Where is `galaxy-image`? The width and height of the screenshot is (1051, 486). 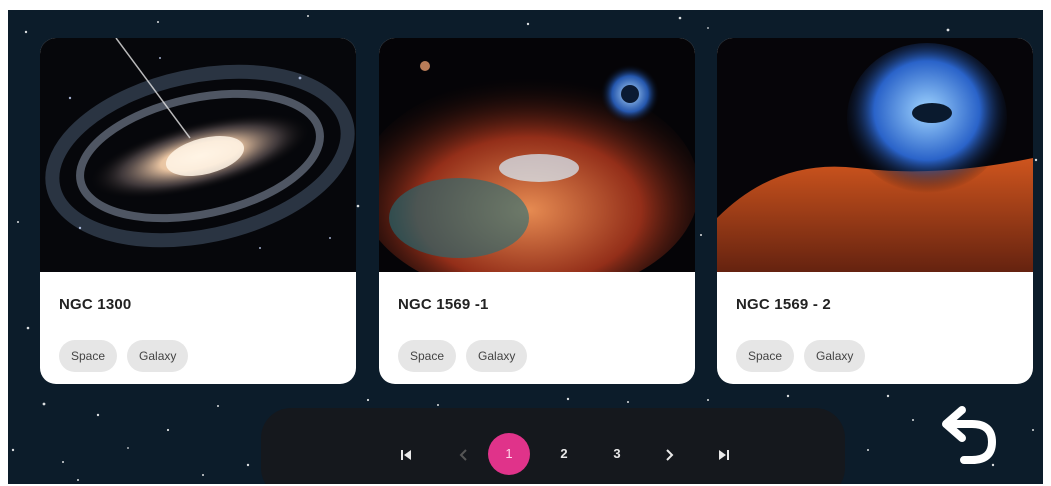 galaxy-image is located at coordinates (198, 155).